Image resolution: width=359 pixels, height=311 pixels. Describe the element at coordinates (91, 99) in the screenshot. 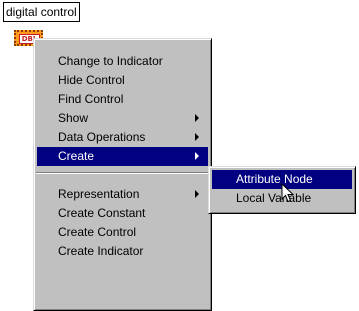

I see `menu-item-label: Find Control` at that location.